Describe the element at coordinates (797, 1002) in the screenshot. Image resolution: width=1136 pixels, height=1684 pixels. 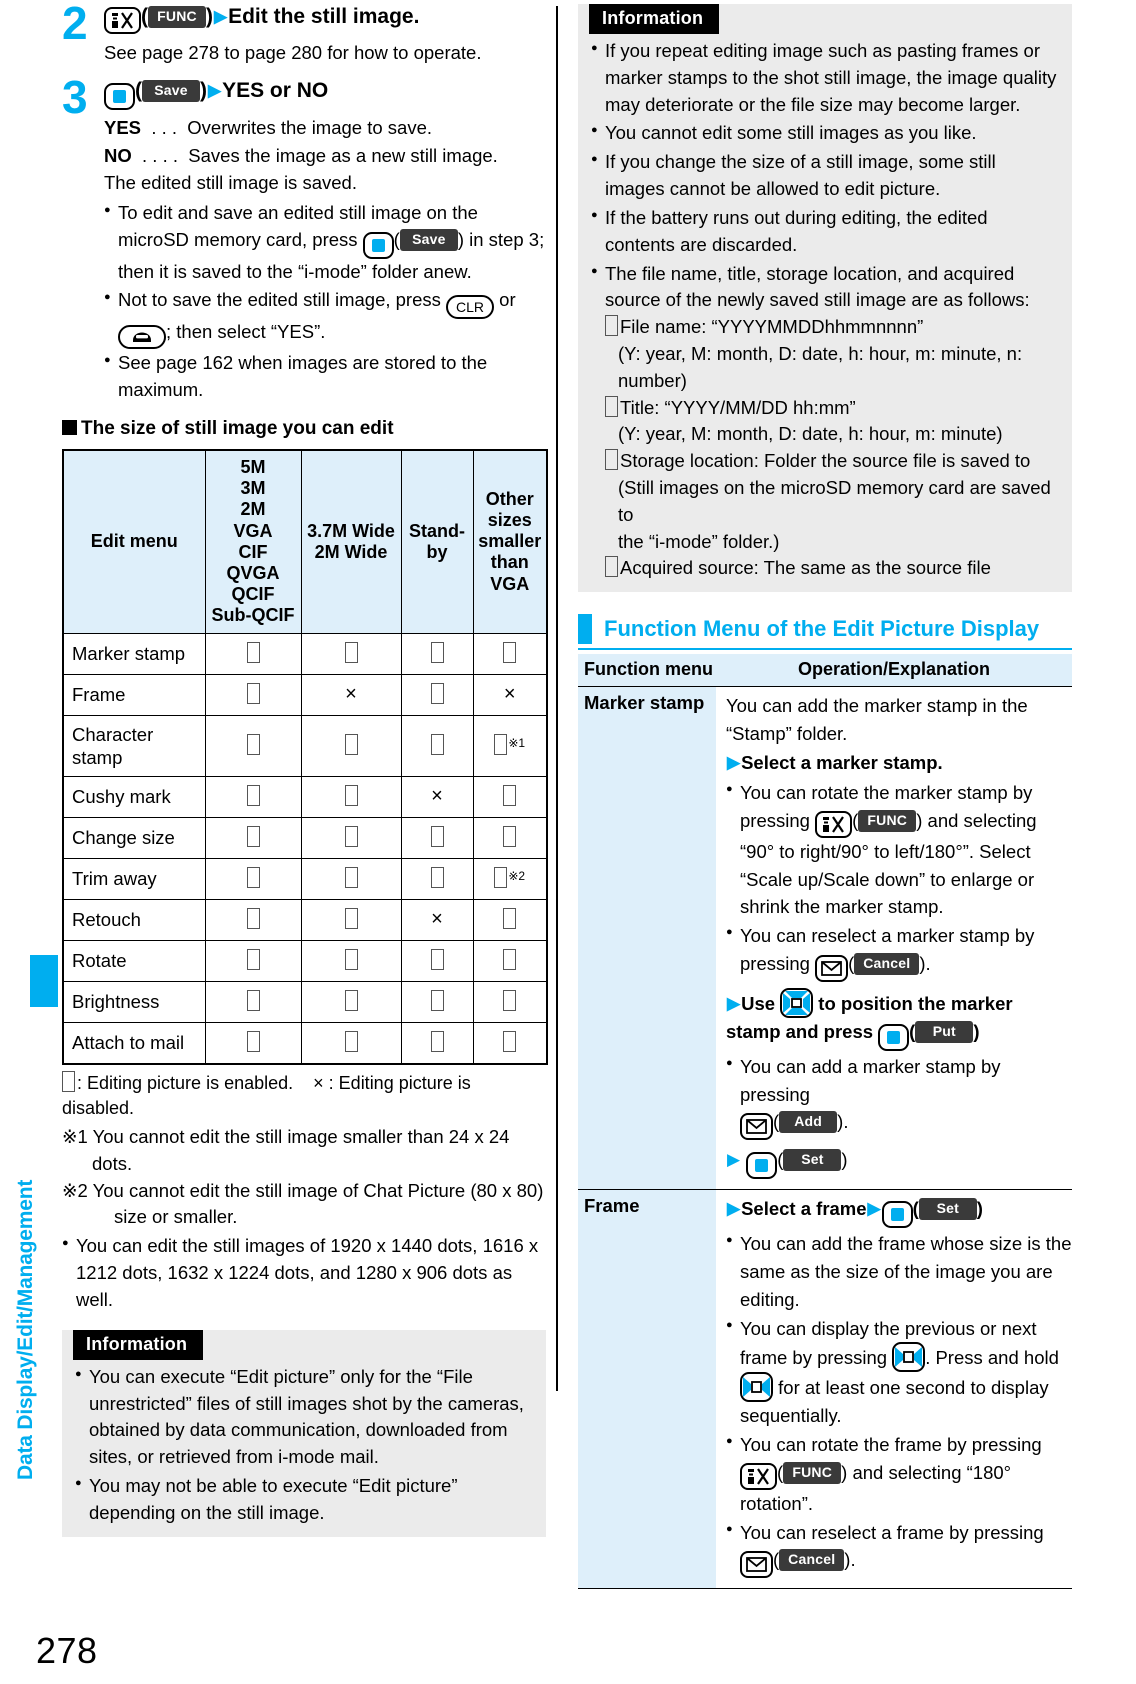
I see `navigation-key-icon` at that location.